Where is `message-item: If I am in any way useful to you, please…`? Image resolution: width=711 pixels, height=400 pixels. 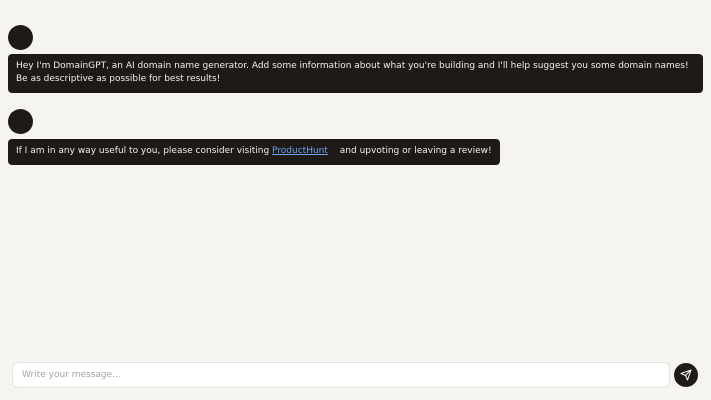
message-item: If I am in any way useful to you, please… is located at coordinates (355, 137).